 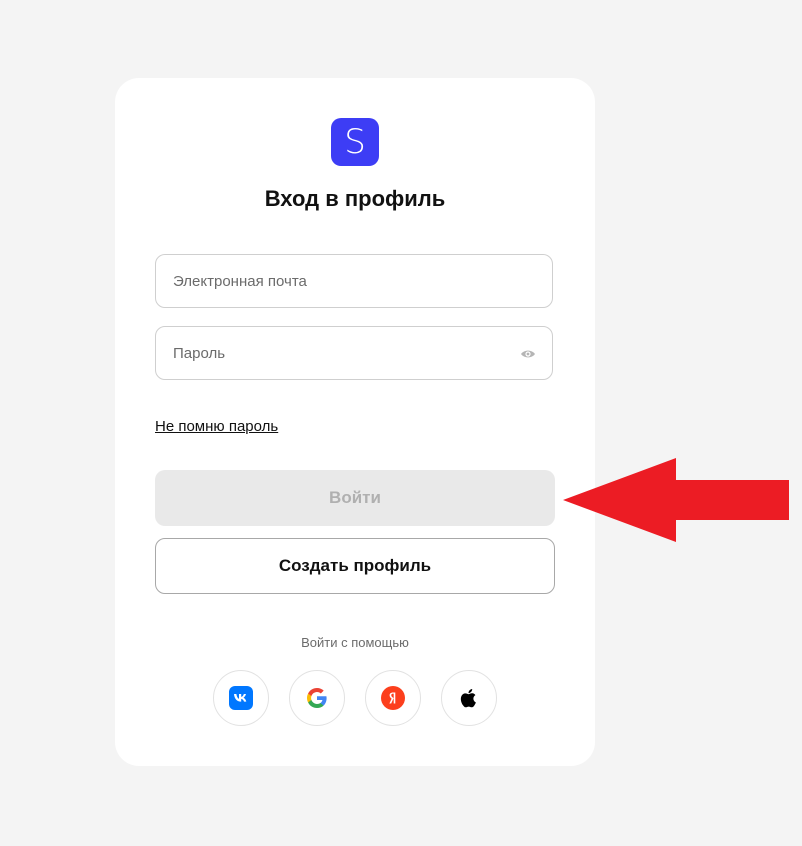 I want to click on vk-login-button, so click(x=241, y=698).